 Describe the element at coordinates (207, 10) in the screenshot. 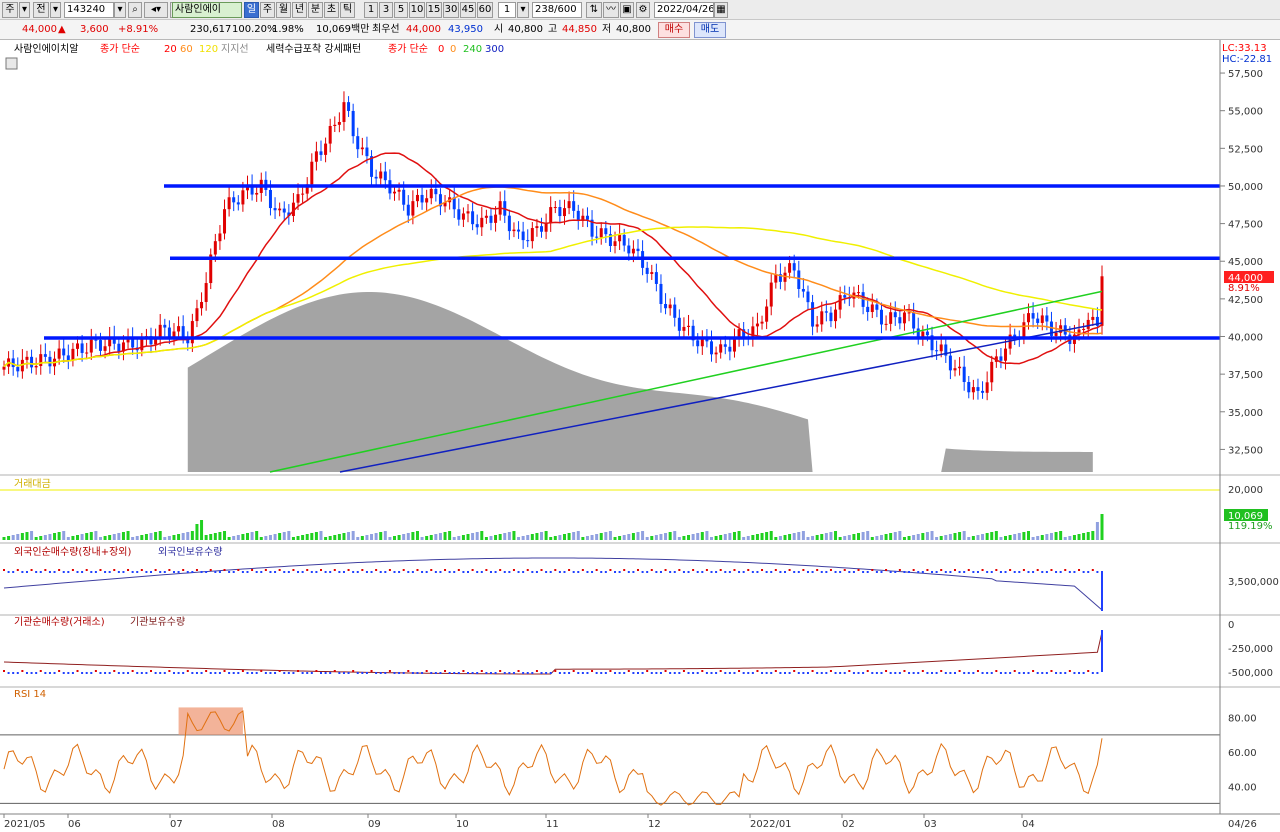

I see `stock-name-field: 사람인에이` at that location.